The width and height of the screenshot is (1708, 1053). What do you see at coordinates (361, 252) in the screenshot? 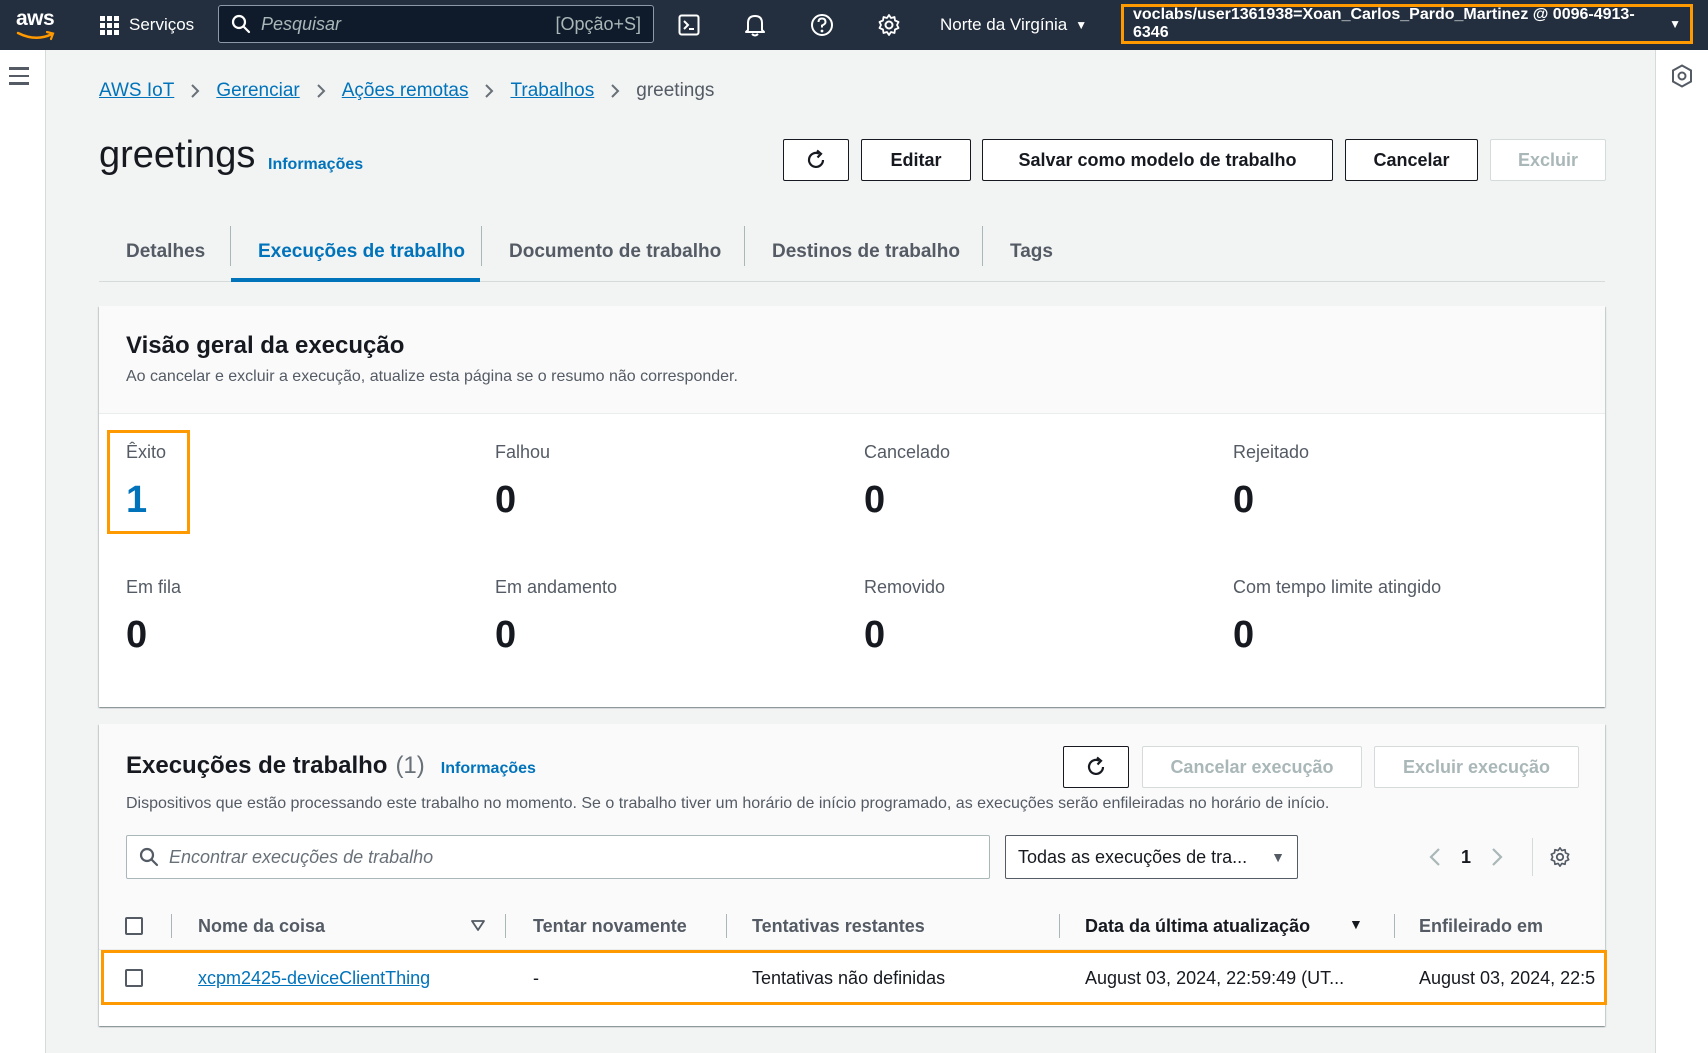
I see `tab-execucoes: Execuções de trabalho` at bounding box center [361, 252].